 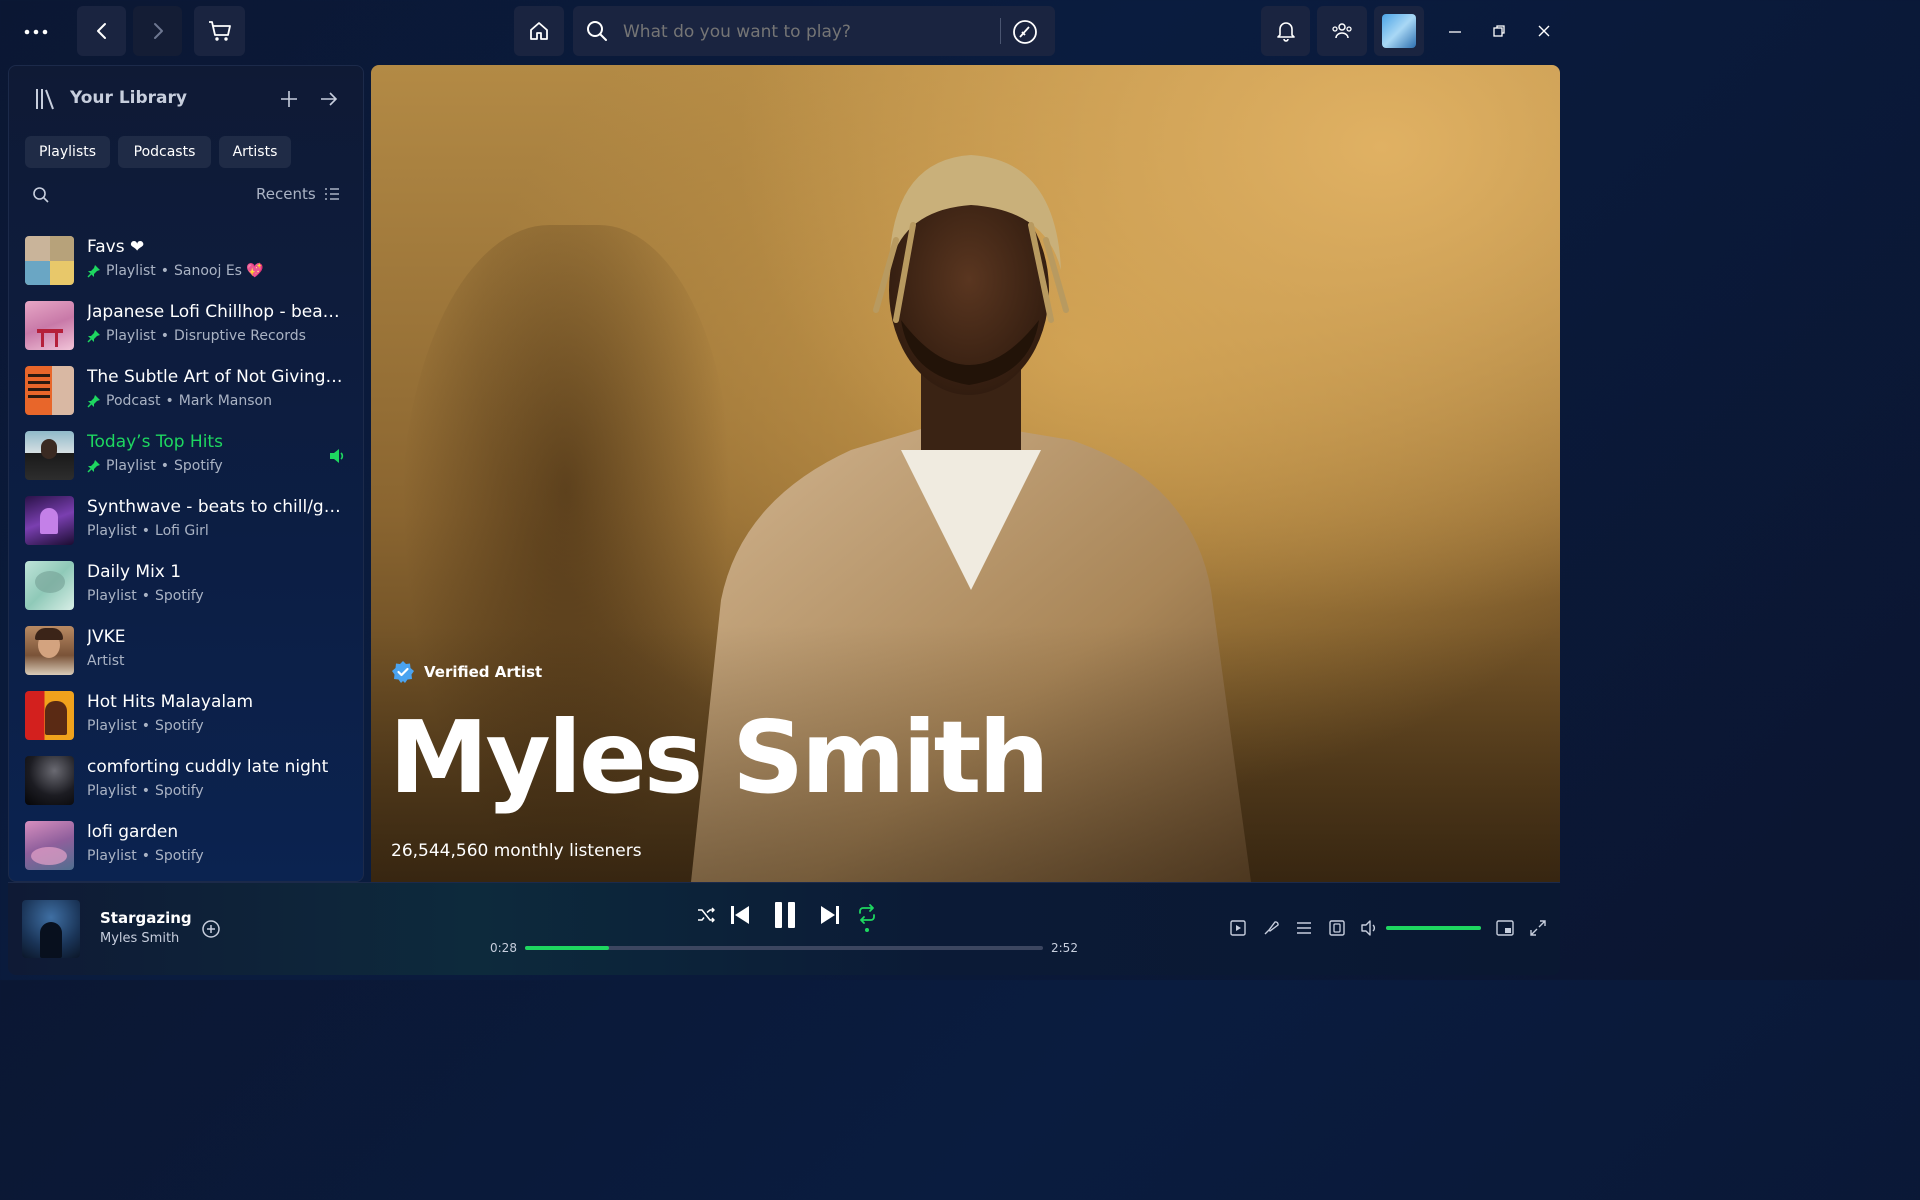 What do you see at coordinates (116, 247) in the screenshot?
I see `item-title: Favs ❤` at bounding box center [116, 247].